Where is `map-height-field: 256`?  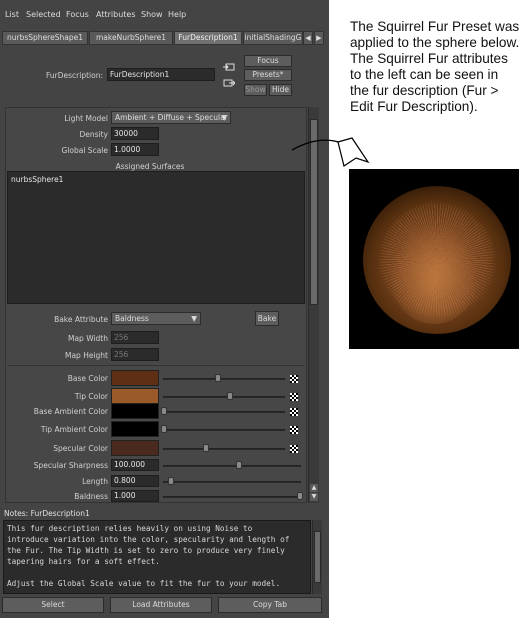
map-height-field: 256 is located at coordinates (135, 354).